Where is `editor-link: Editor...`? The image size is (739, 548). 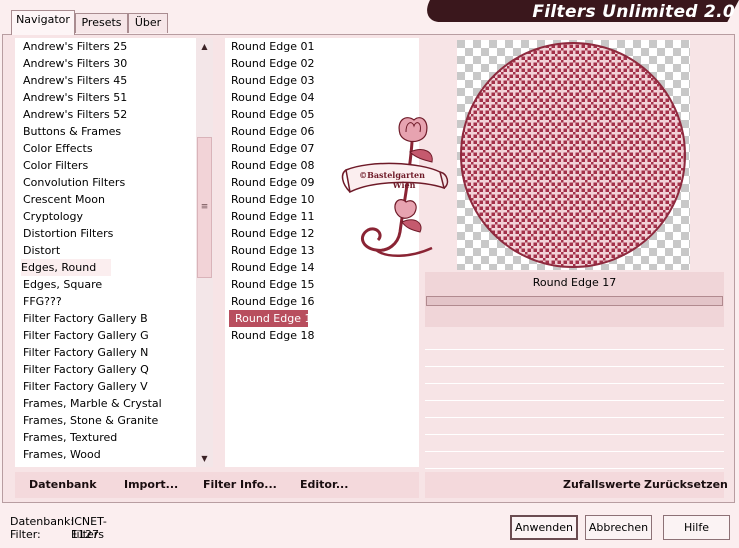 editor-link: Editor... is located at coordinates (324, 485).